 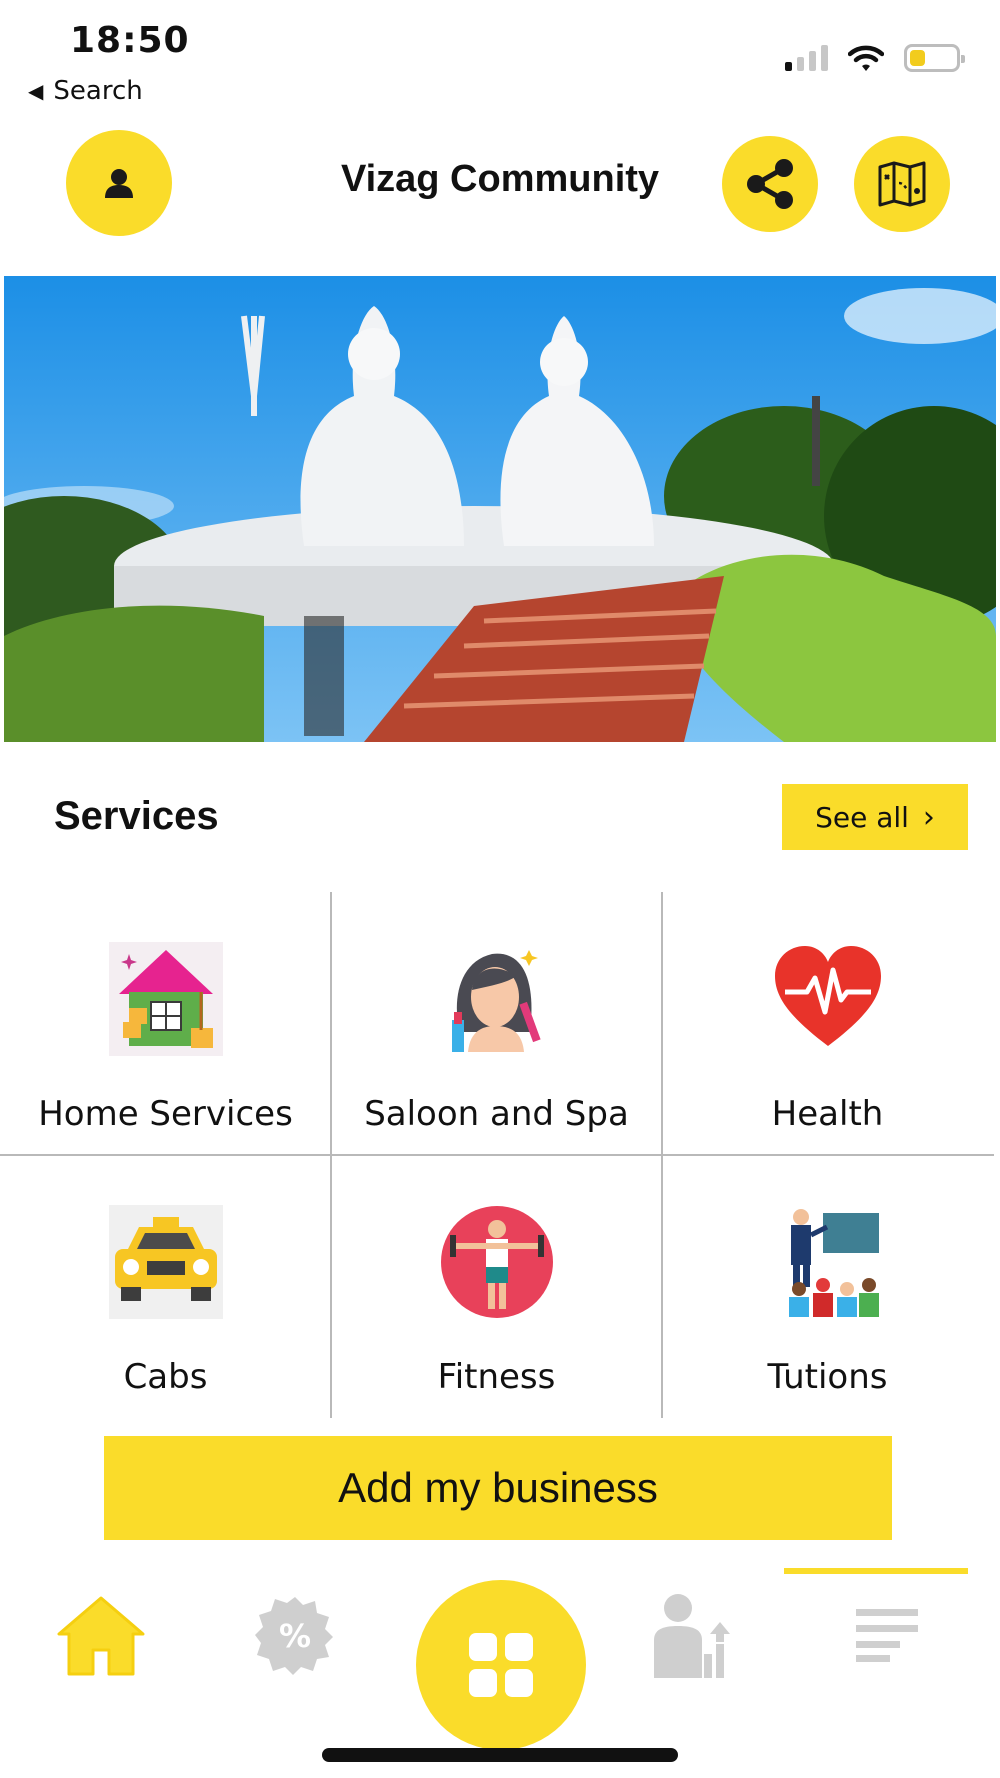 I want to click on nav-business, so click(x=691, y=1635).